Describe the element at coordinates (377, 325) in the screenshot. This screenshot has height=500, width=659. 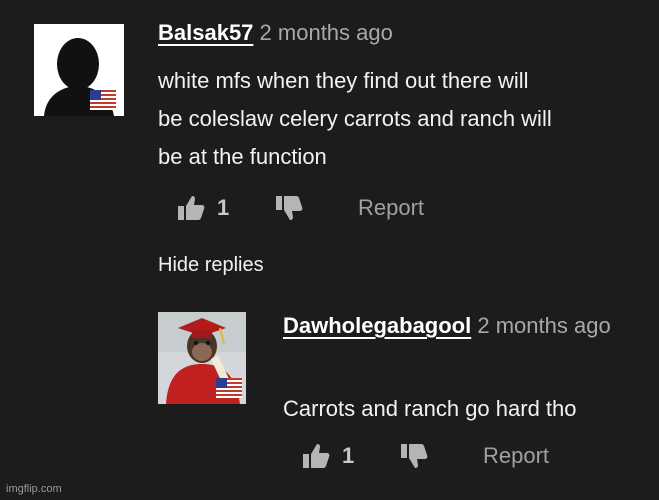
I see `reply-username: Dawholegabagool` at that location.